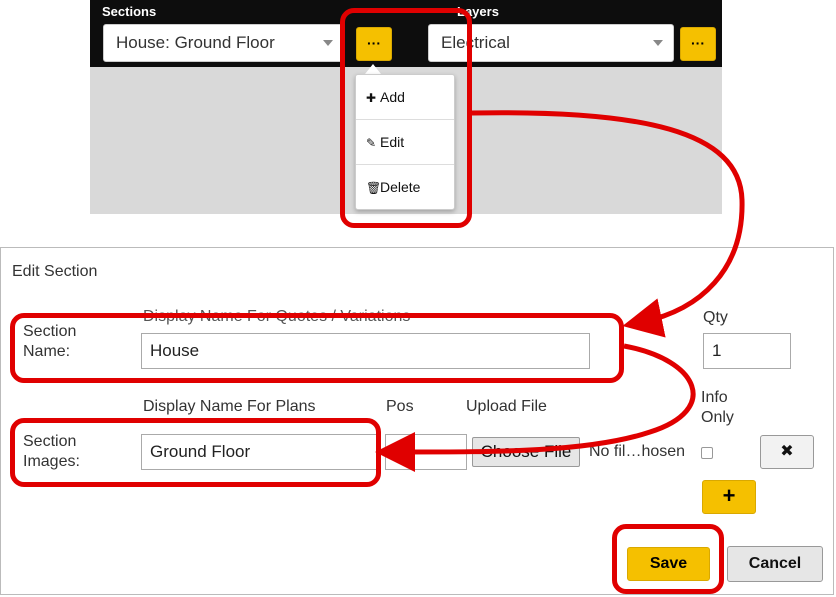 The image size is (836, 597). What do you see at coordinates (717, 407) in the screenshot?
I see `info-only-header: Info Only` at bounding box center [717, 407].